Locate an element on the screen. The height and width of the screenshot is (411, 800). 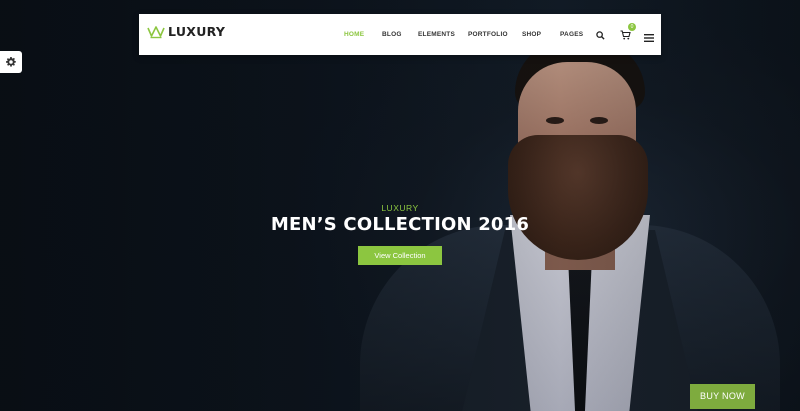
nav-item-blog: BLOG is located at coordinates (392, 34).